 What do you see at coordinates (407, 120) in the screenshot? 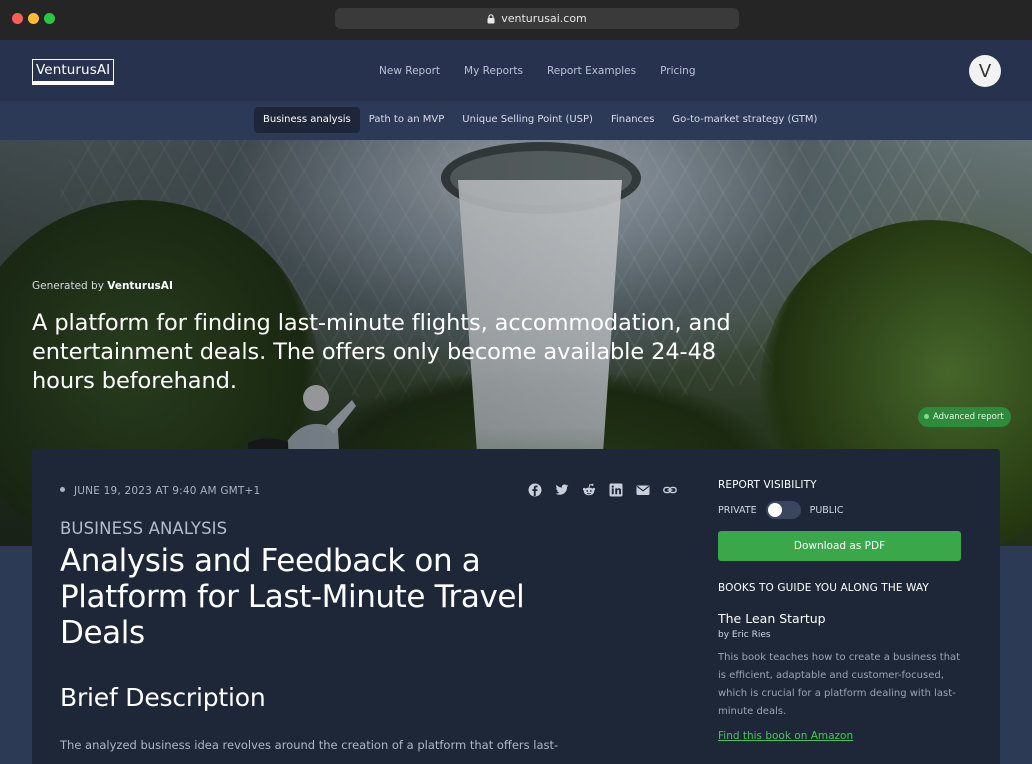
I see `tab-path-to-mvp: Path to an MVP` at bounding box center [407, 120].